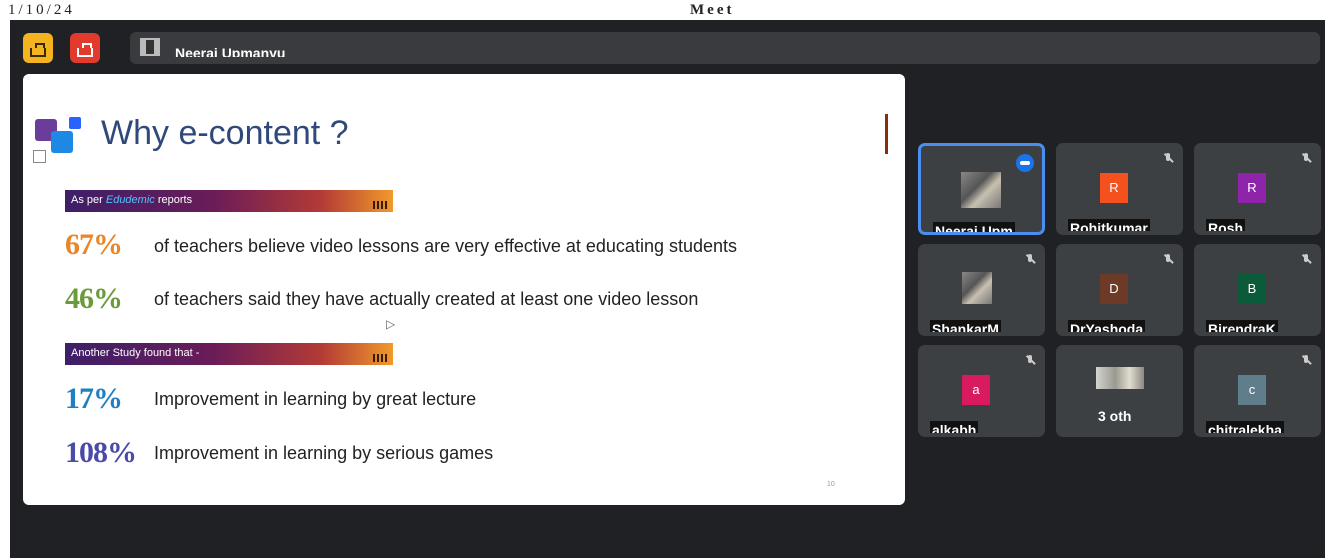  What do you see at coordinates (94, 244) in the screenshot?
I see `stat-value: 67%` at bounding box center [94, 244].